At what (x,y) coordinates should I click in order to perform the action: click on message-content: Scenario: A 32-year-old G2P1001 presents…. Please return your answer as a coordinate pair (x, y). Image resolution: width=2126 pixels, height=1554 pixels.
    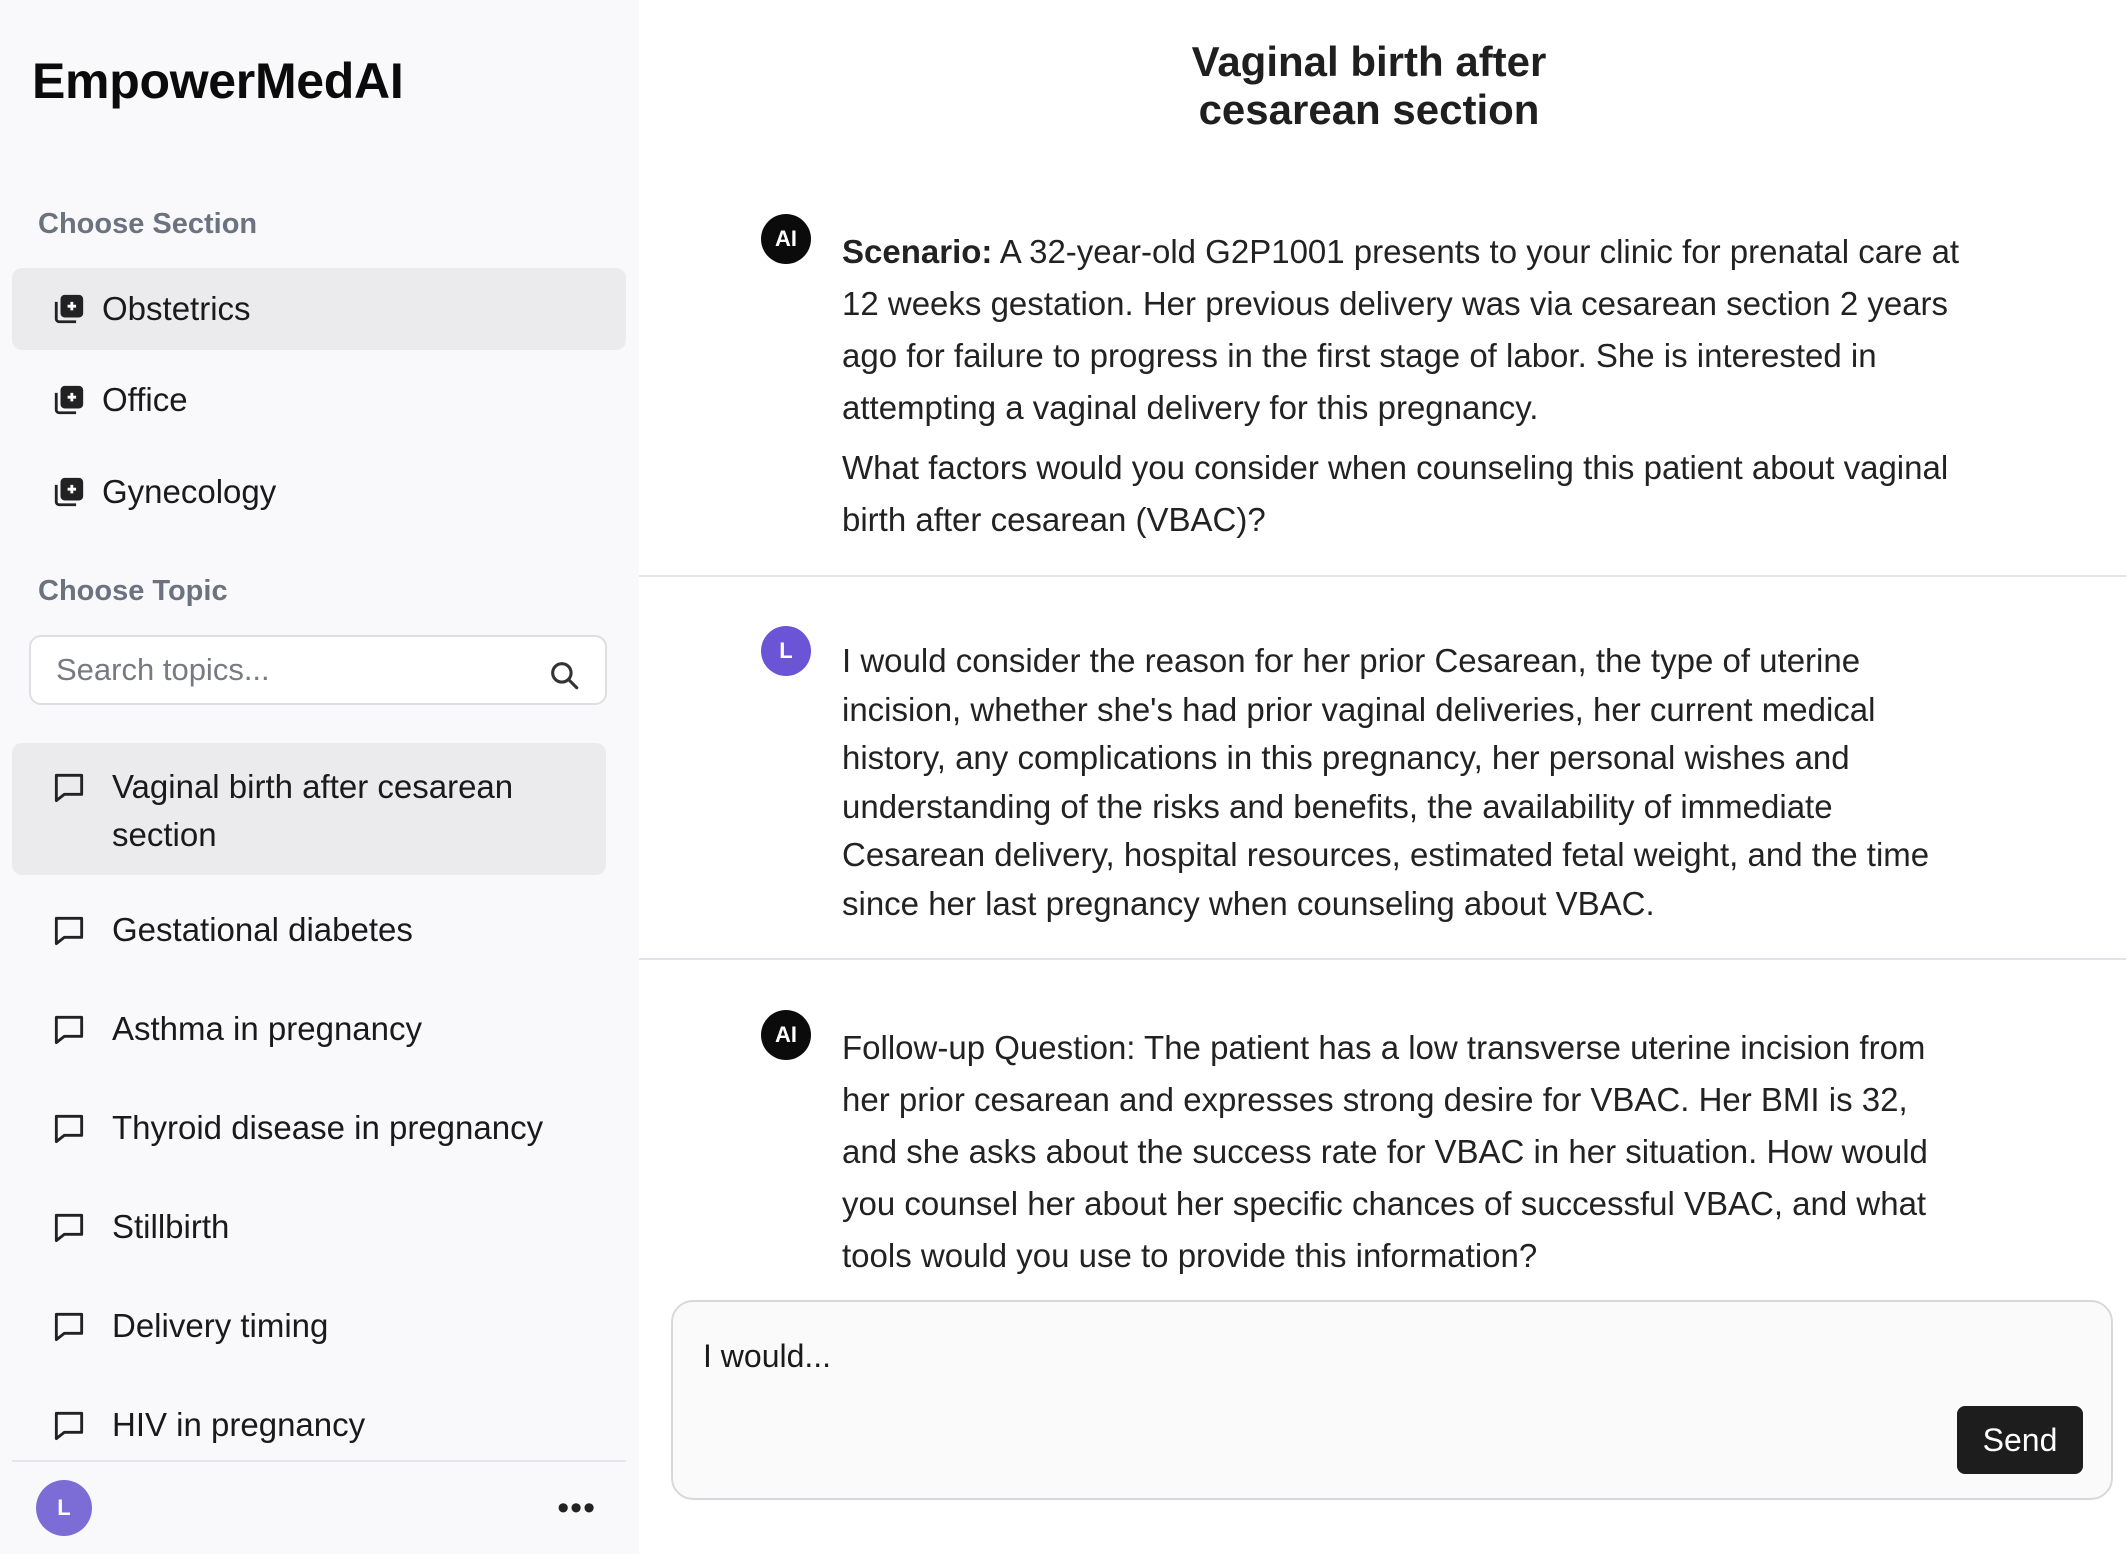
    Looking at the image, I should click on (1402, 386).